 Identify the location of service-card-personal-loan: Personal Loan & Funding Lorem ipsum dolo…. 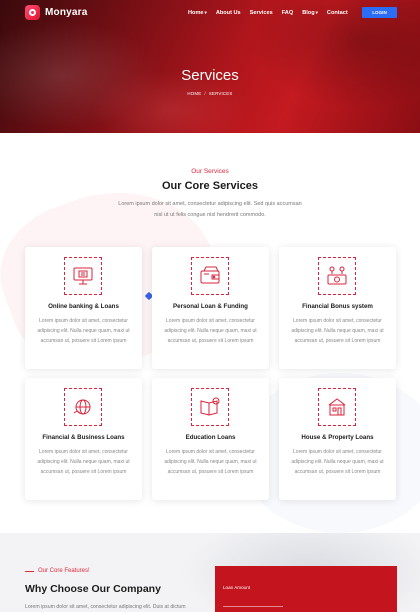
(210, 308).